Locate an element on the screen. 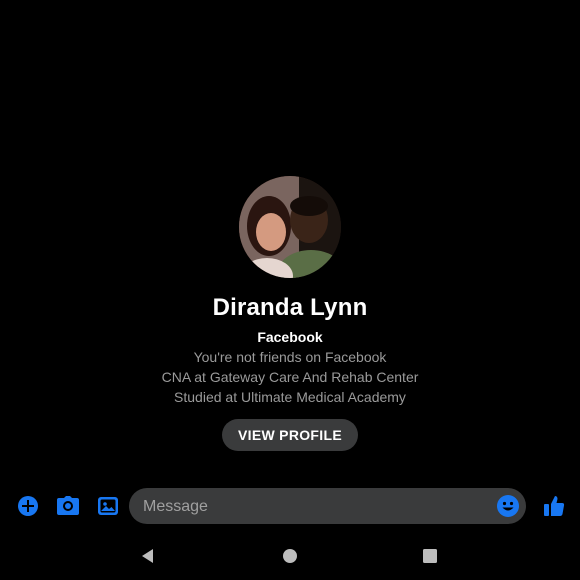 This screenshot has height=580, width=580. home-circle-icon is located at coordinates (290, 556).